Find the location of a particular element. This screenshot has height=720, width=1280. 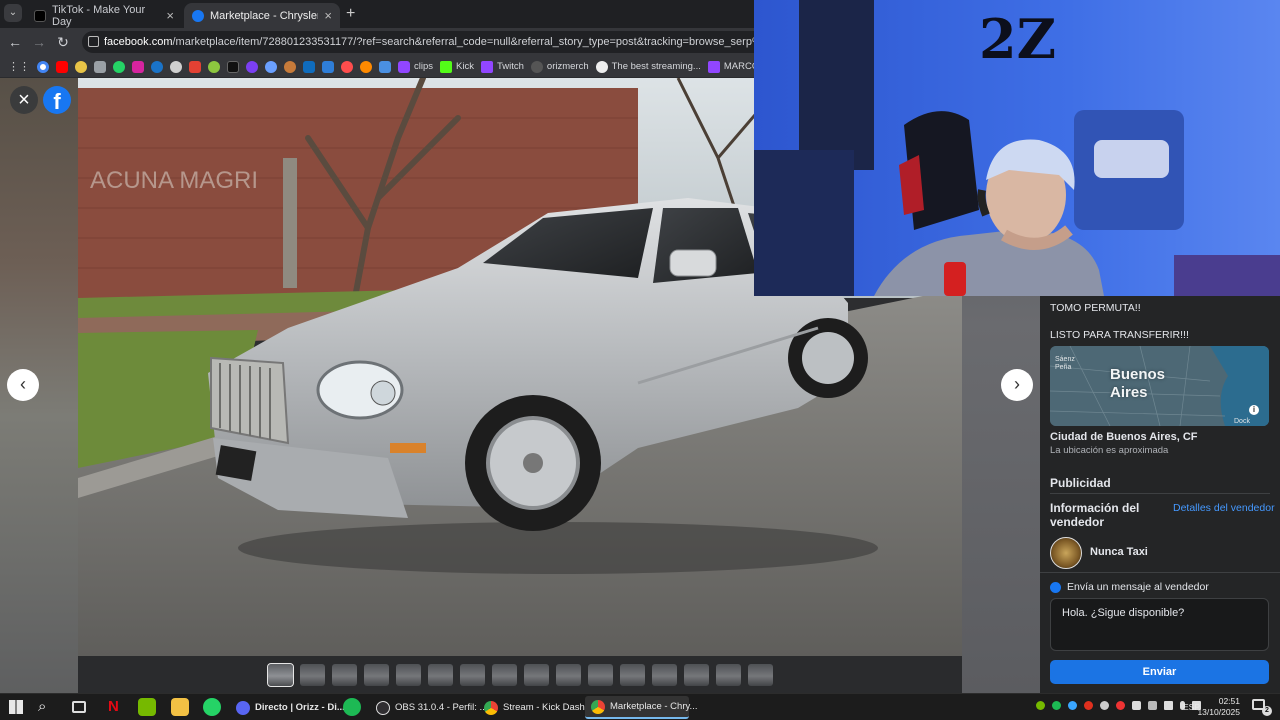

close-icon: × is located at coordinates (24, 100).